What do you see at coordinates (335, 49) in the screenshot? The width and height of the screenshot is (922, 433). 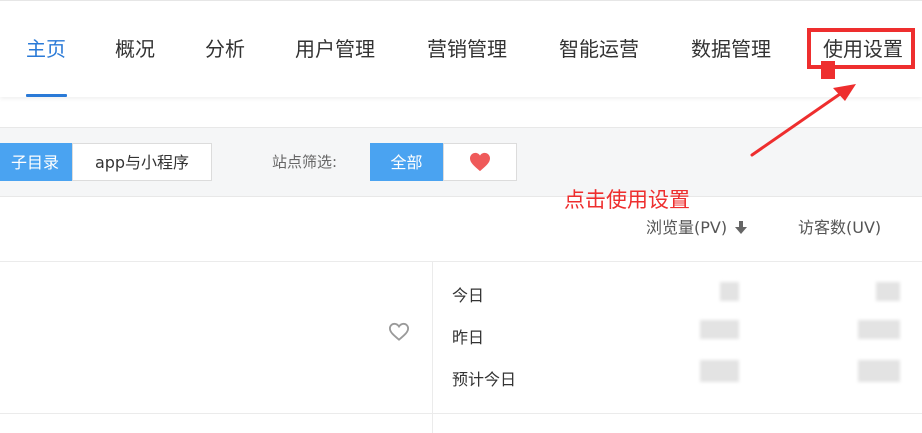 I see `nav-item-user-management: 用户管理` at bounding box center [335, 49].